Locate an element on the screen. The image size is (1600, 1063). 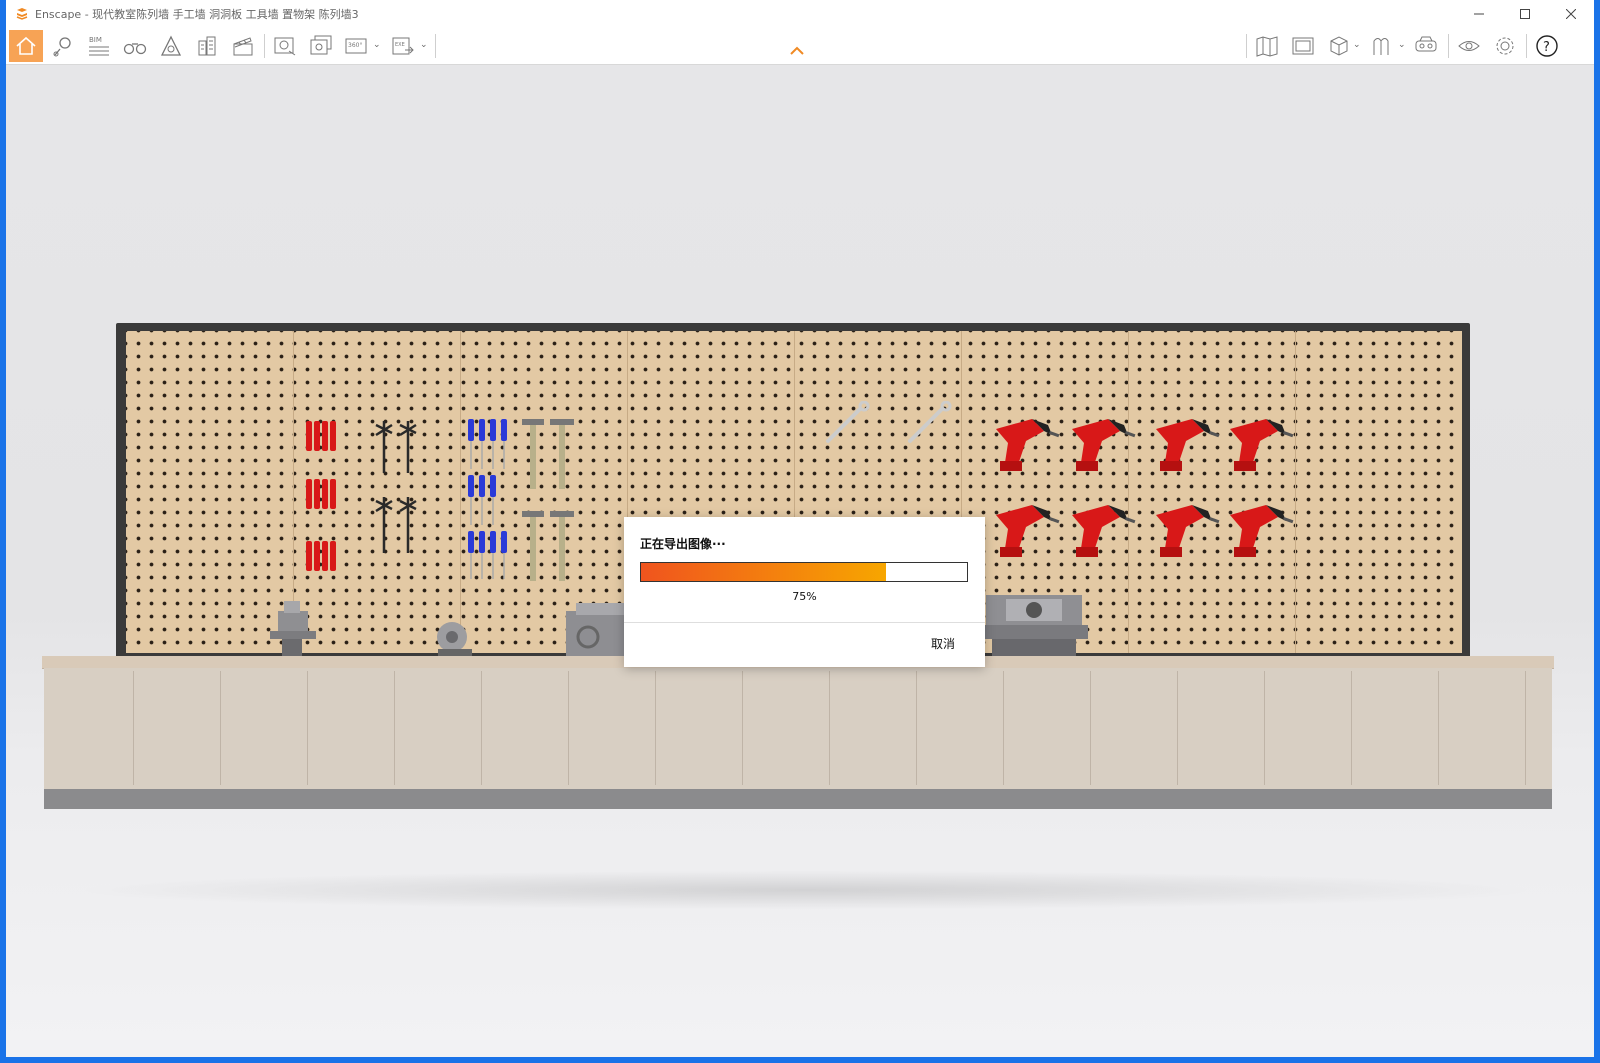
blue-screwdriver-rack is located at coordinates (487, 499).